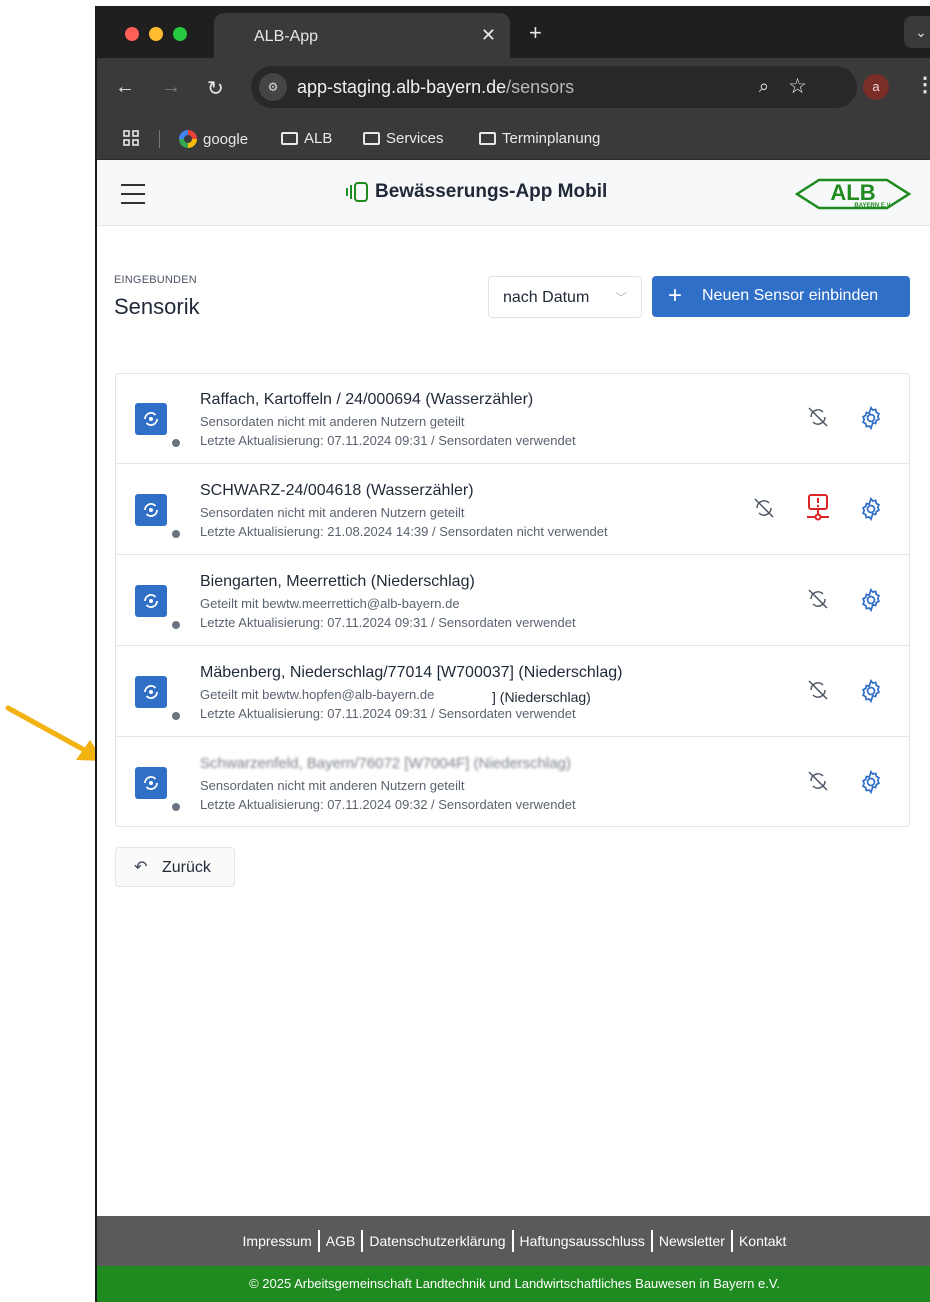 This screenshot has height=1302, width=930. I want to click on reload-icon: ↻, so click(215, 88).